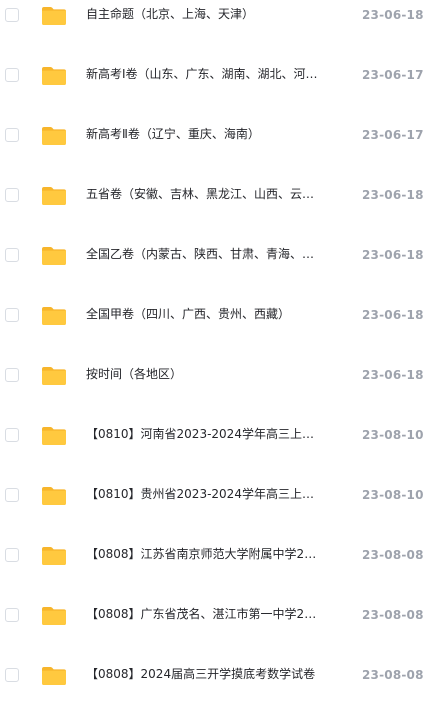 Image resolution: width=436 pixels, height=703 pixels. What do you see at coordinates (54, 676) in the screenshot?
I see `folder-icon` at bounding box center [54, 676].